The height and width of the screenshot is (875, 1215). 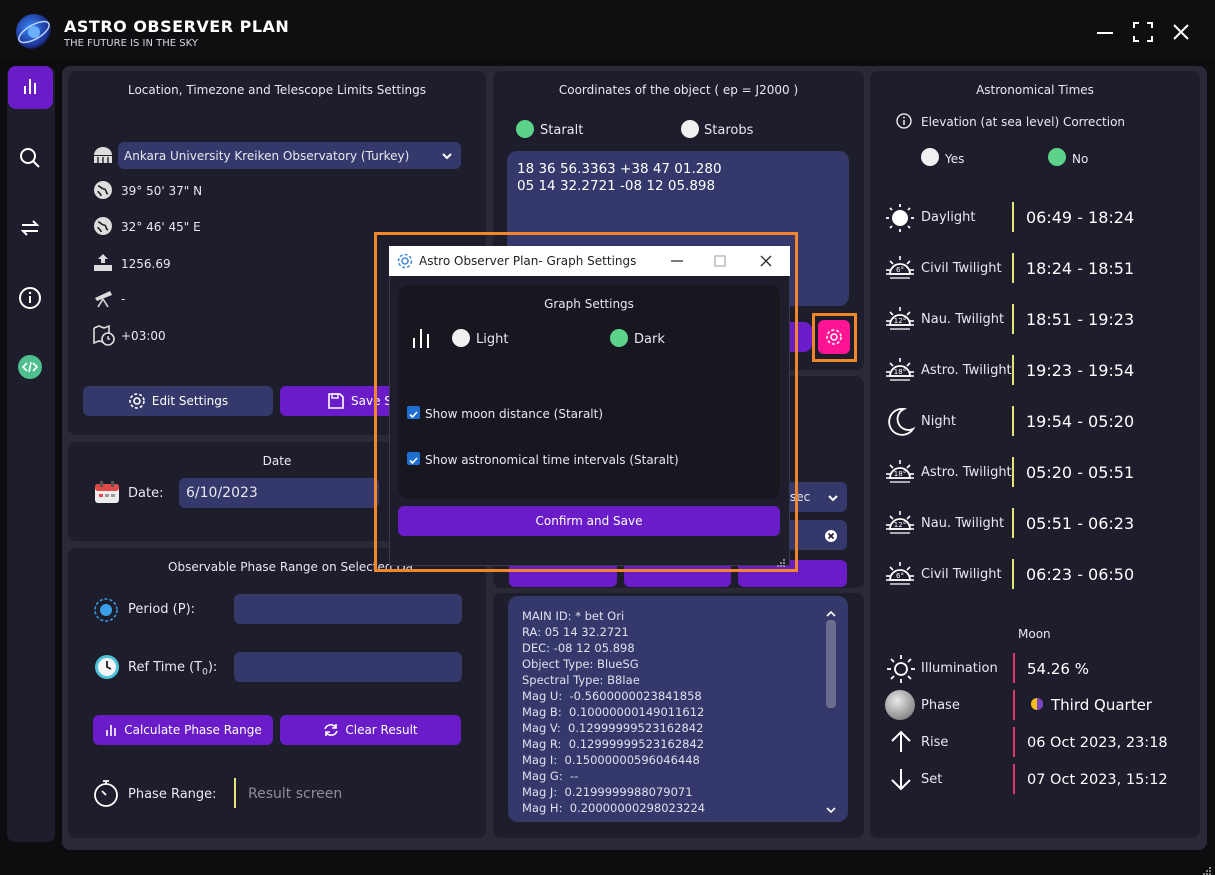 What do you see at coordinates (959, 668) in the screenshot?
I see `illumination-label: Illumination` at bounding box center [959, 668].